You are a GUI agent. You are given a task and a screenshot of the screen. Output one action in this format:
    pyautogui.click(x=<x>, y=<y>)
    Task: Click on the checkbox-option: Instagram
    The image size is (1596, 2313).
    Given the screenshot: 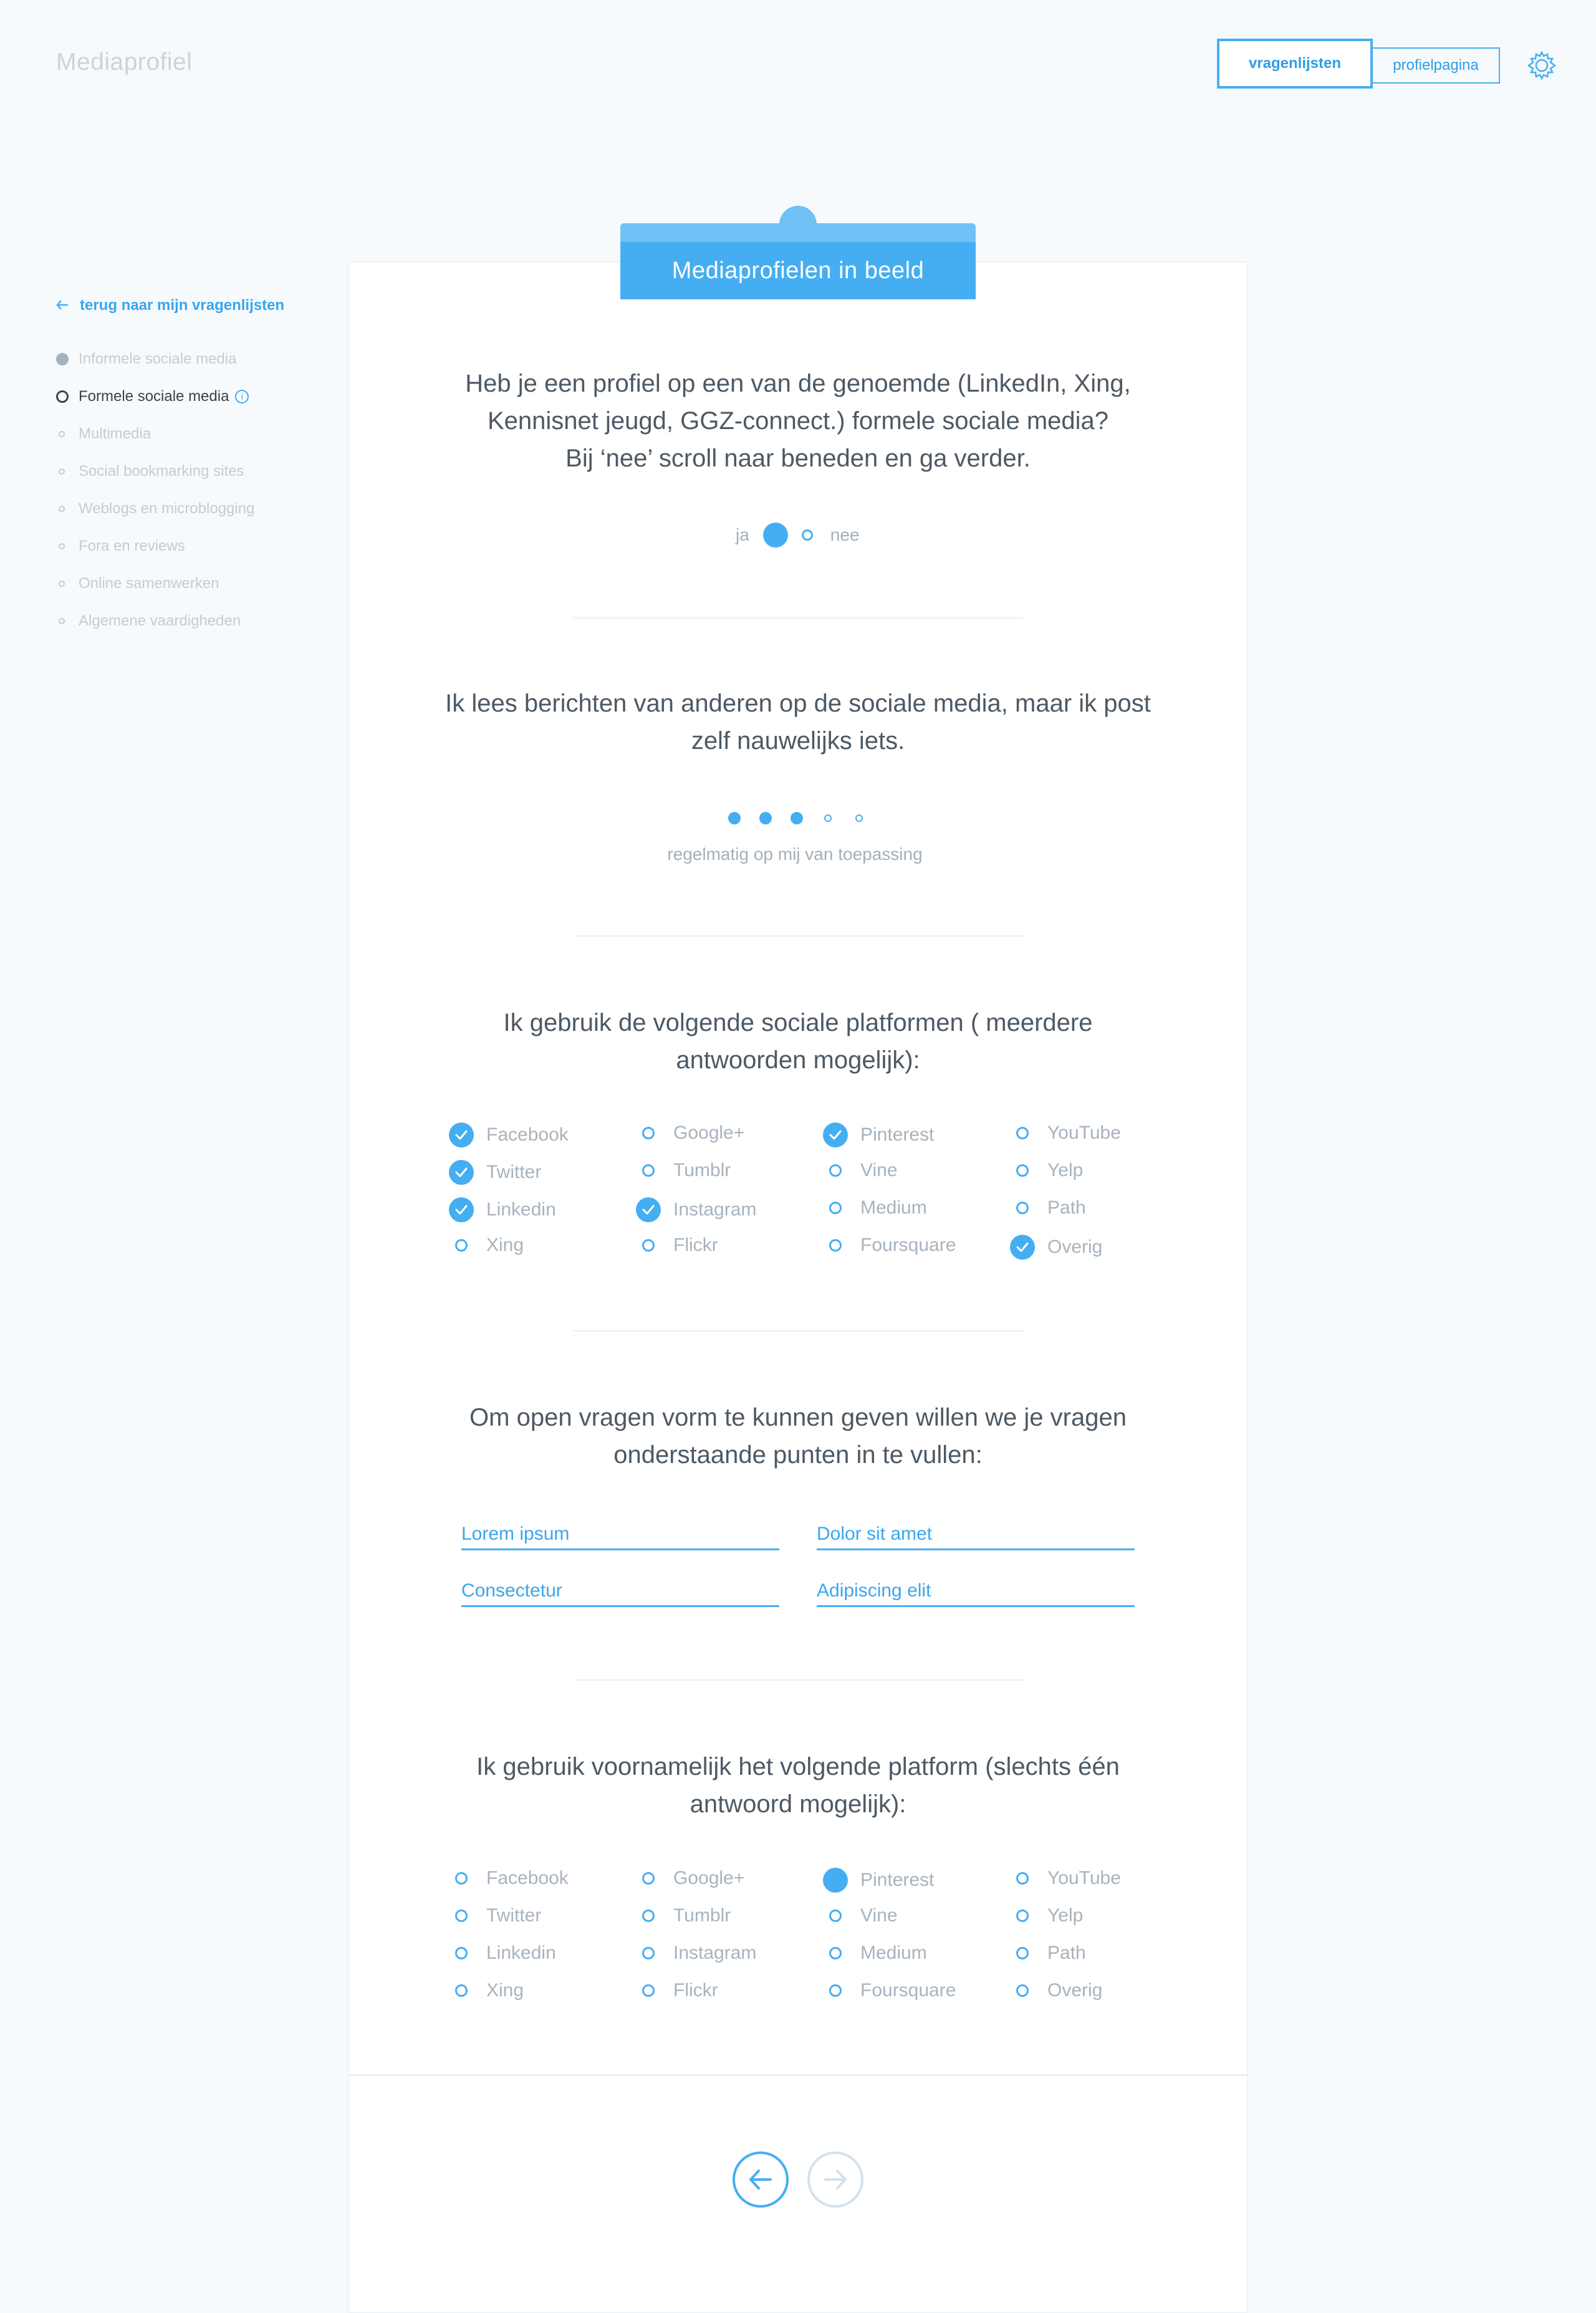 What is the action you would take?
    pyautogui.click(x=696, y=1209)
    